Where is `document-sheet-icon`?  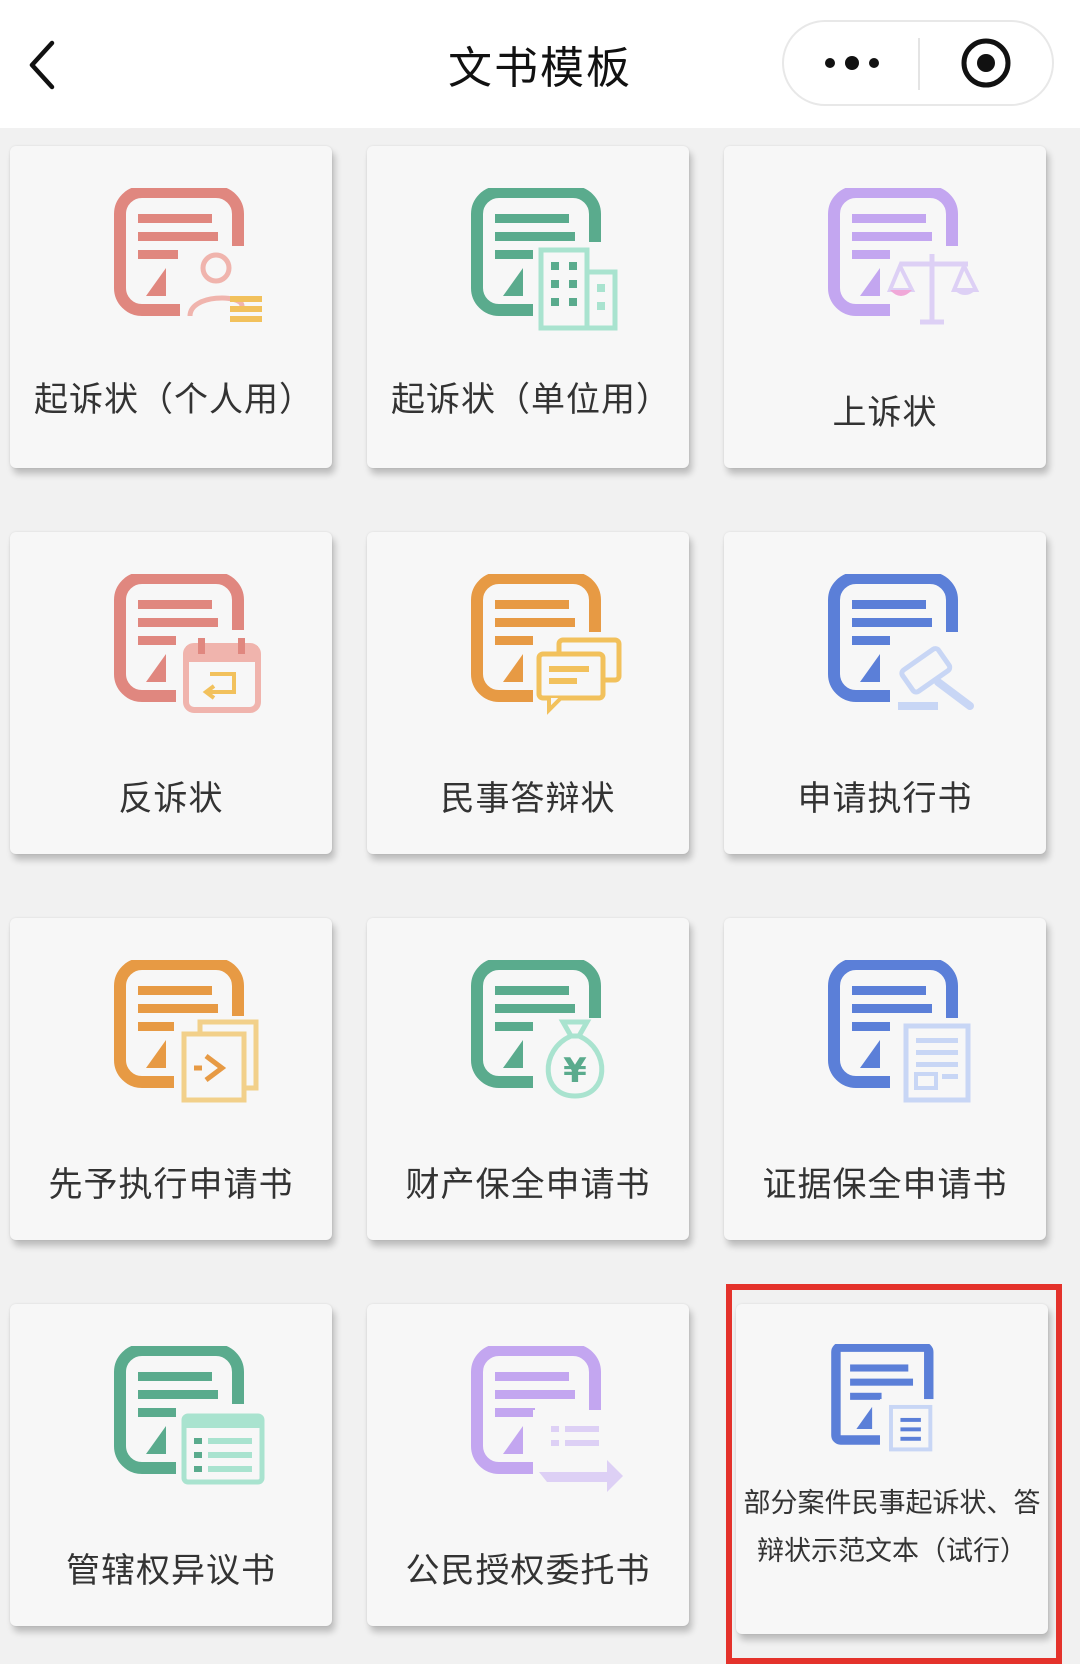
document-sheet-icon is located at coordinates (905, 1033).